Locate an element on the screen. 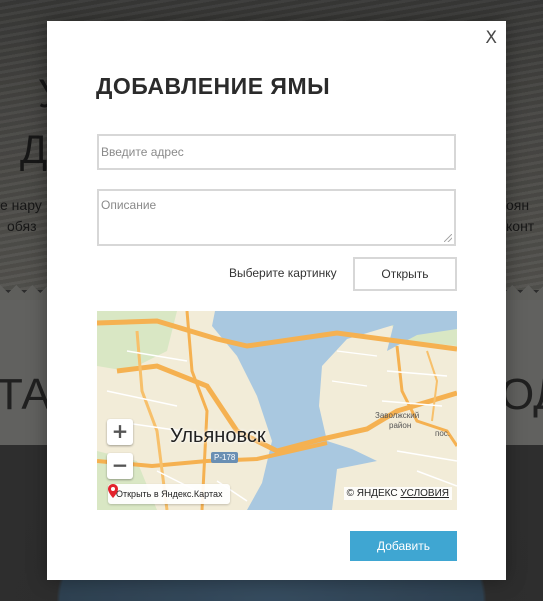 Image resolution: width=543 pixels, height=601 pixels. map-city-label: Ульяновск is located at coordinates (218, 436).